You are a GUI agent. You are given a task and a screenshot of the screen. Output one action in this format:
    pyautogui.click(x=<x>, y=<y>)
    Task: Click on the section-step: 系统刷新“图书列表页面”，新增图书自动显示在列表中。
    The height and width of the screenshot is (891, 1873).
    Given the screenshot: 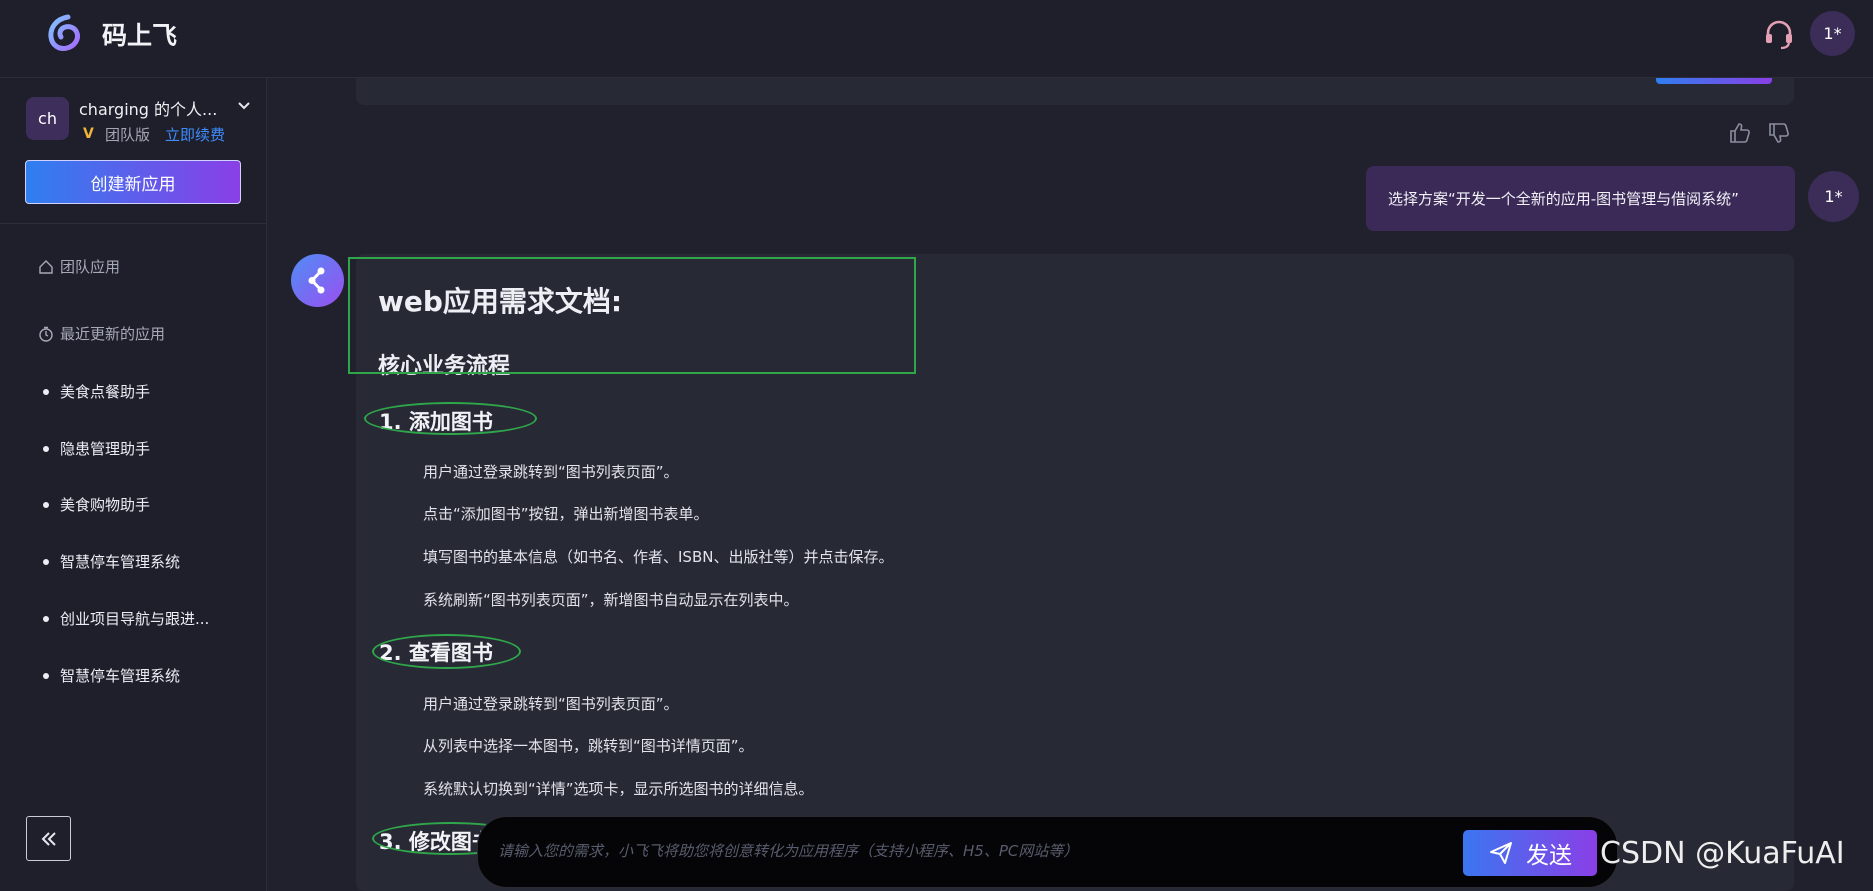 What is the action you would take?
    pyautogui.click(x=611, y=600)
    